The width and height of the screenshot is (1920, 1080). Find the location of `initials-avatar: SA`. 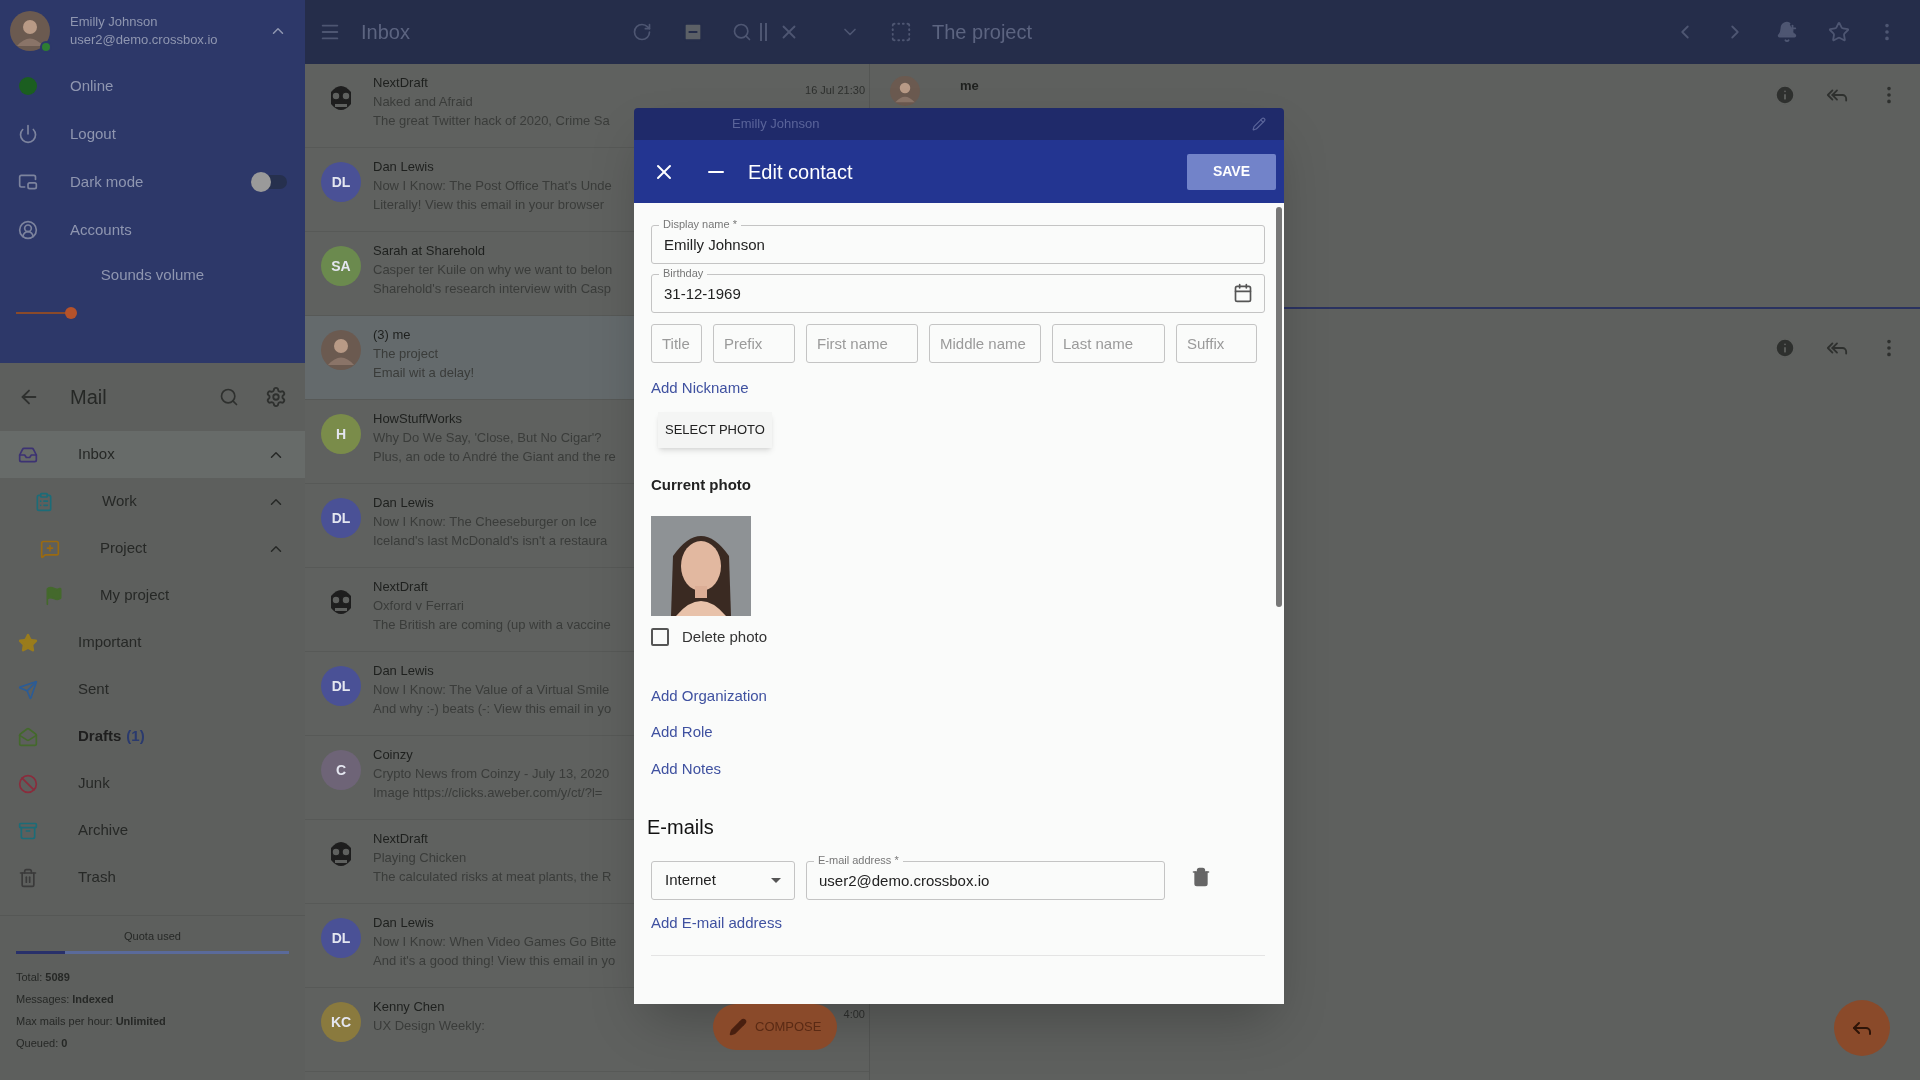

initials-avatar: SA is located at coordinates (341, 266).